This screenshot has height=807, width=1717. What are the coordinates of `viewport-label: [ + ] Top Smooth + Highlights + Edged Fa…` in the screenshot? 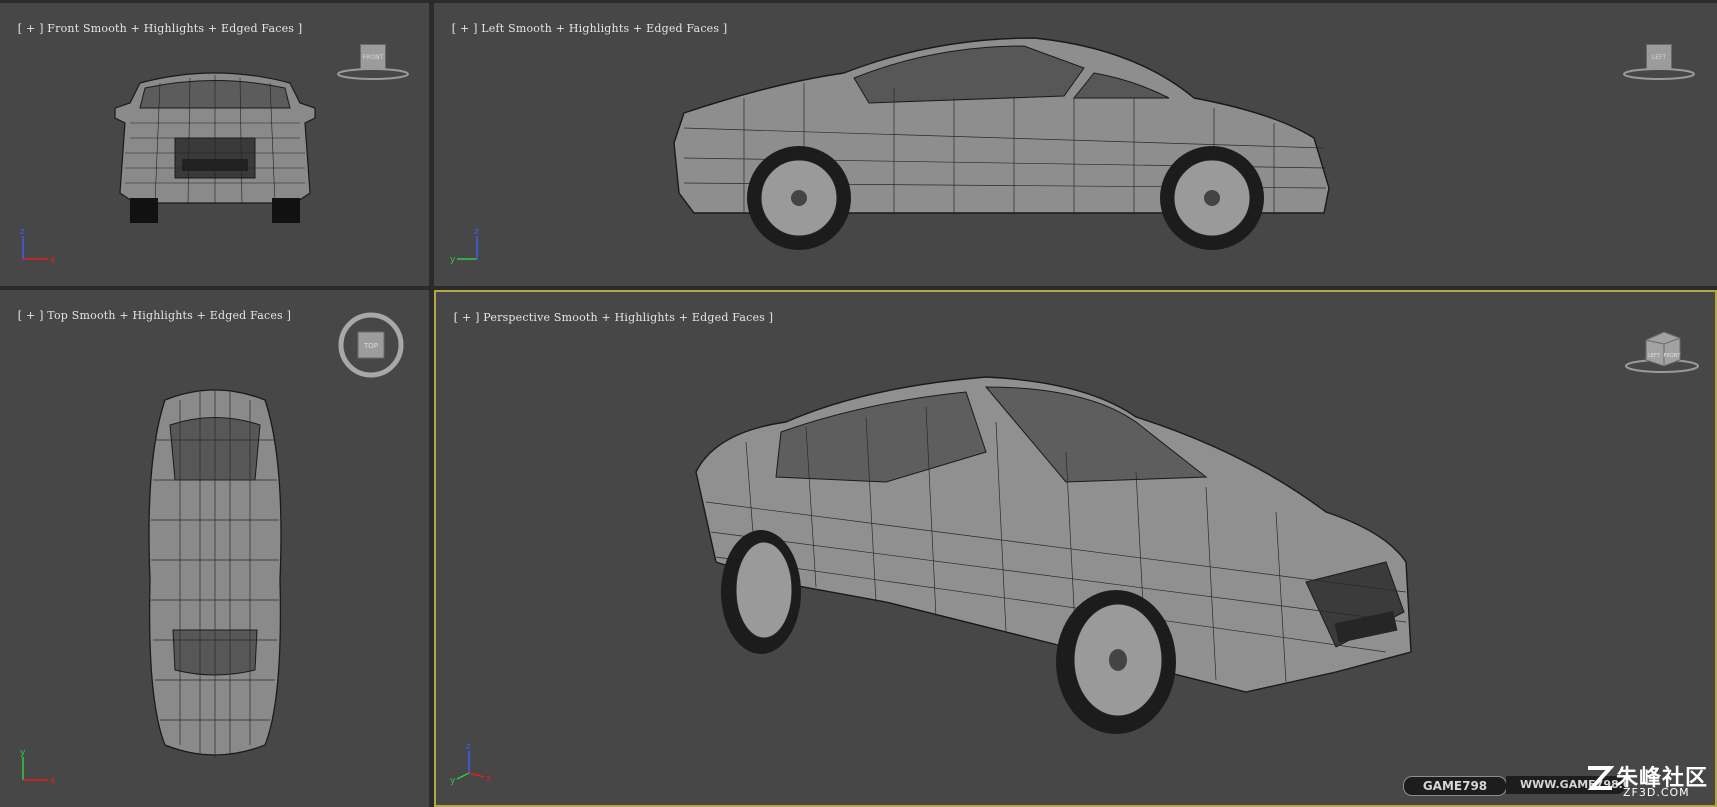 It's located at (147, 315).